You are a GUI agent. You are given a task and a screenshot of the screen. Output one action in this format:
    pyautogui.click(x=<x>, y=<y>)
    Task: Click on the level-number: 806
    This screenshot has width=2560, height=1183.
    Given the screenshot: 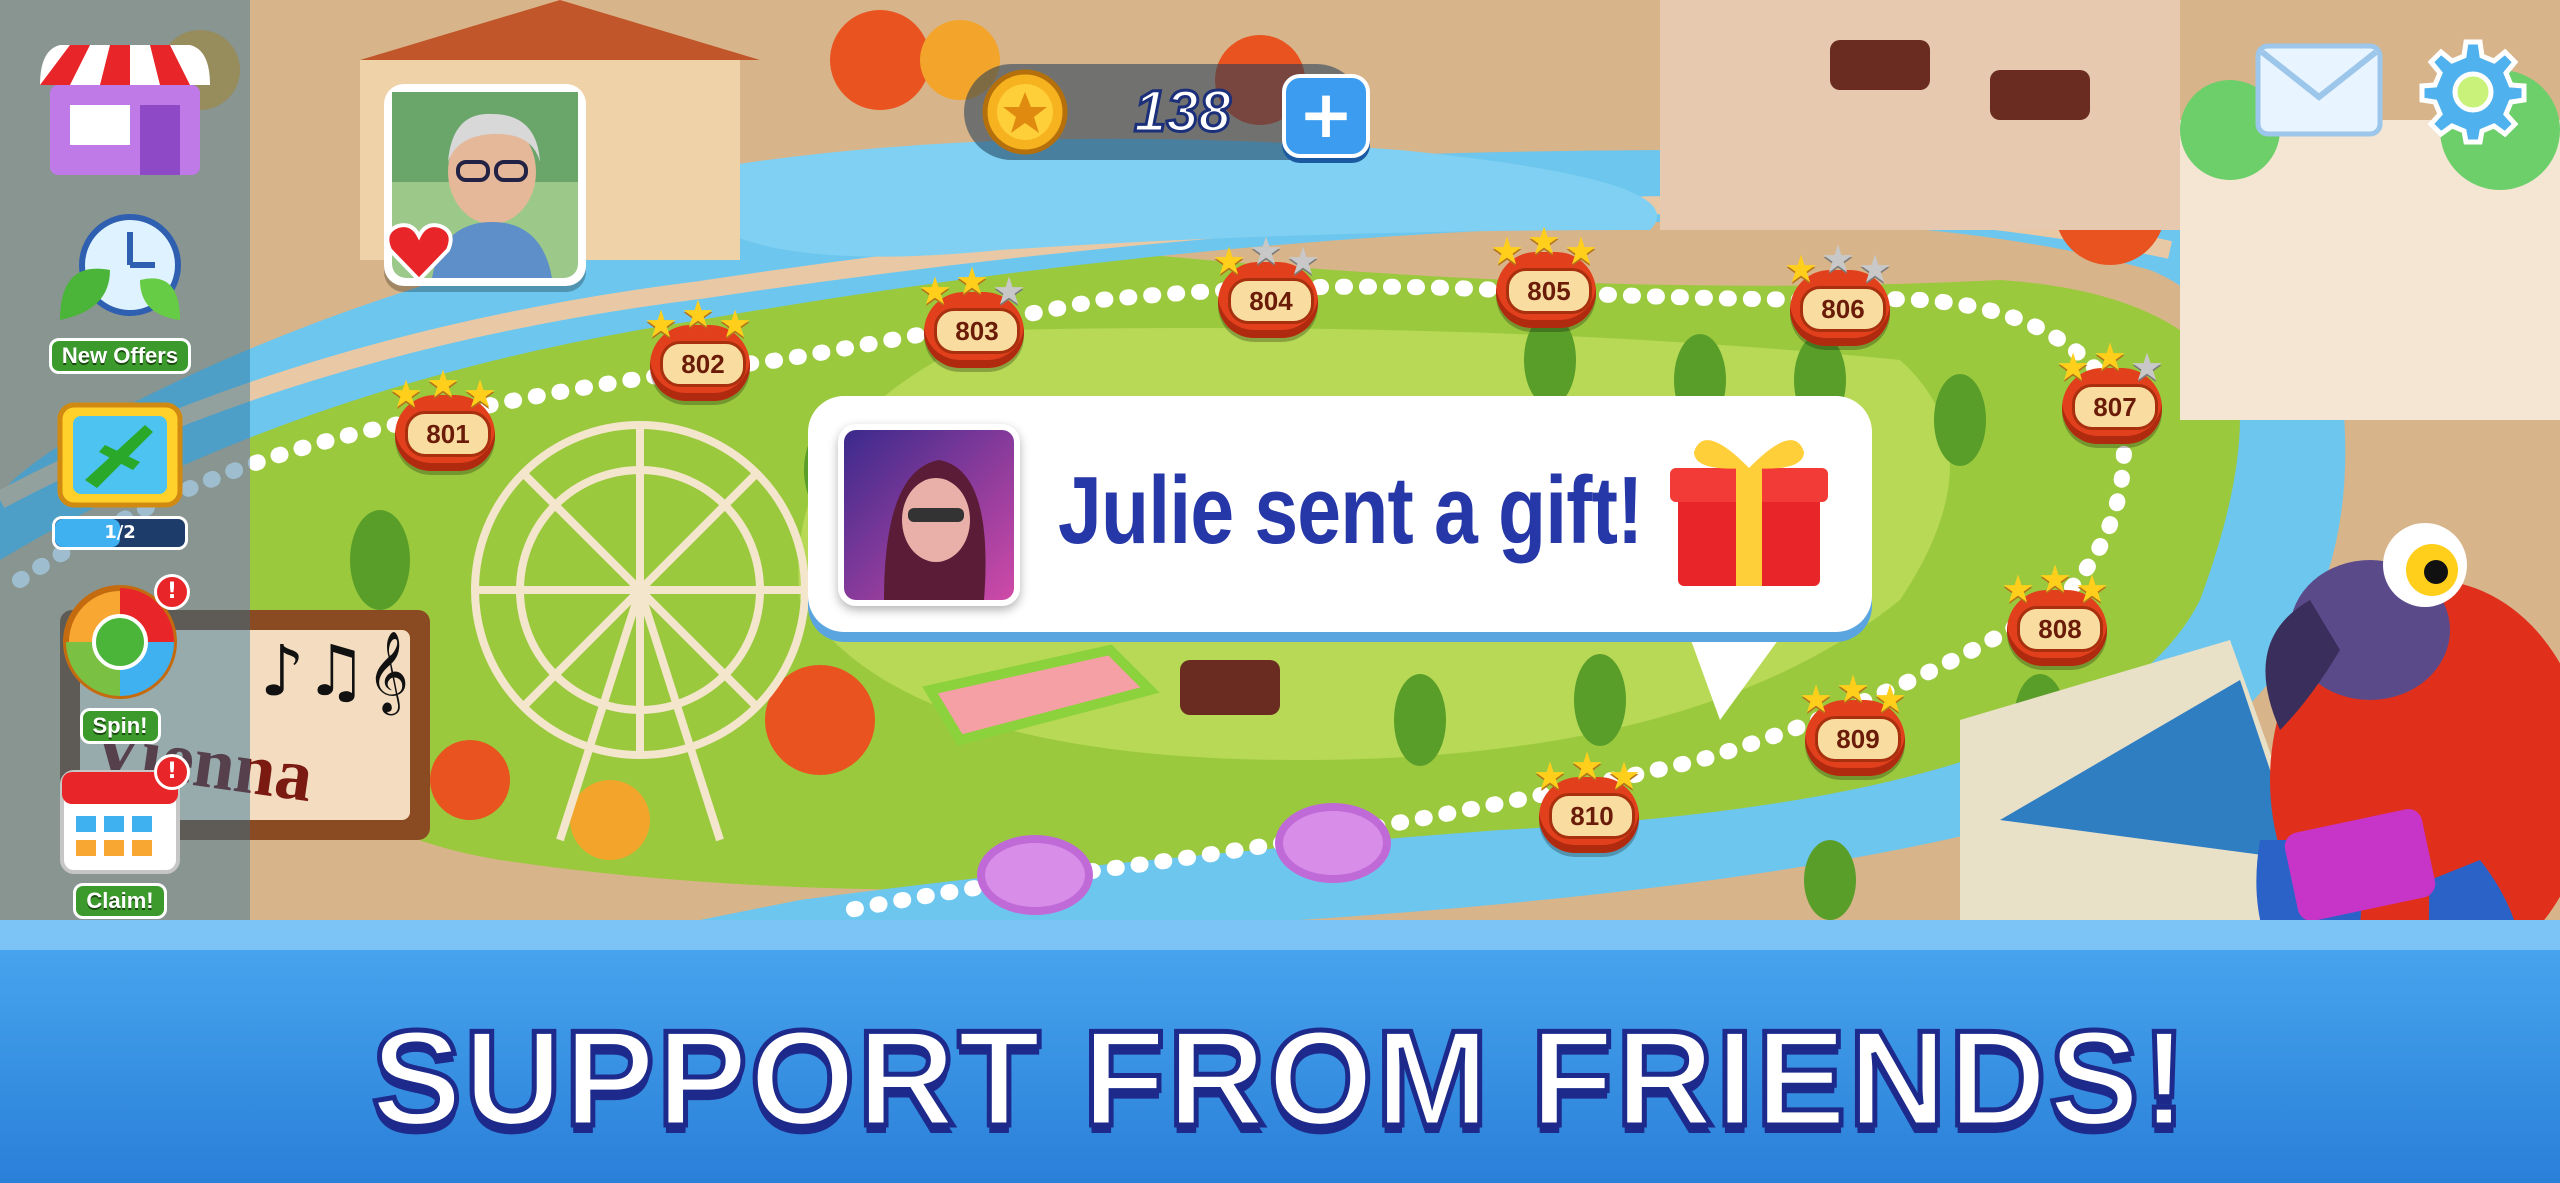 What is the action you would take?
    pyautogui.click(x=1843, y=309)
    